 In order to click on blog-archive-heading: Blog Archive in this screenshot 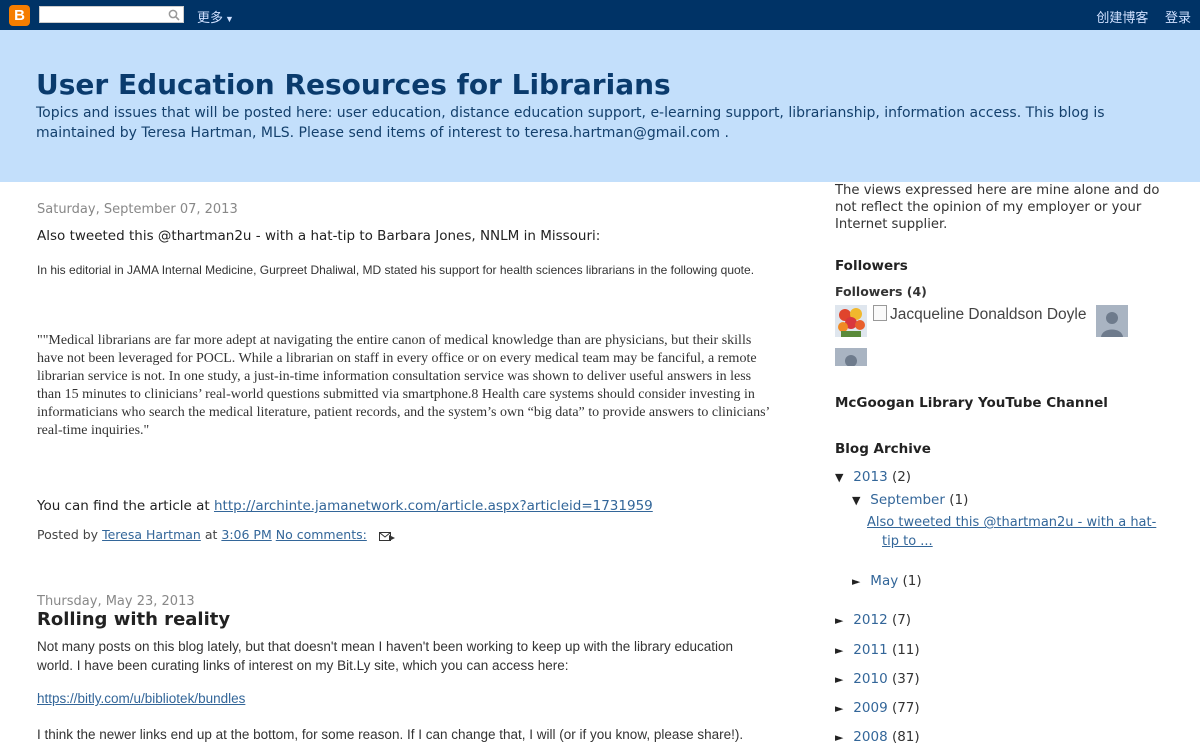, I will do `click(883, 449)`.